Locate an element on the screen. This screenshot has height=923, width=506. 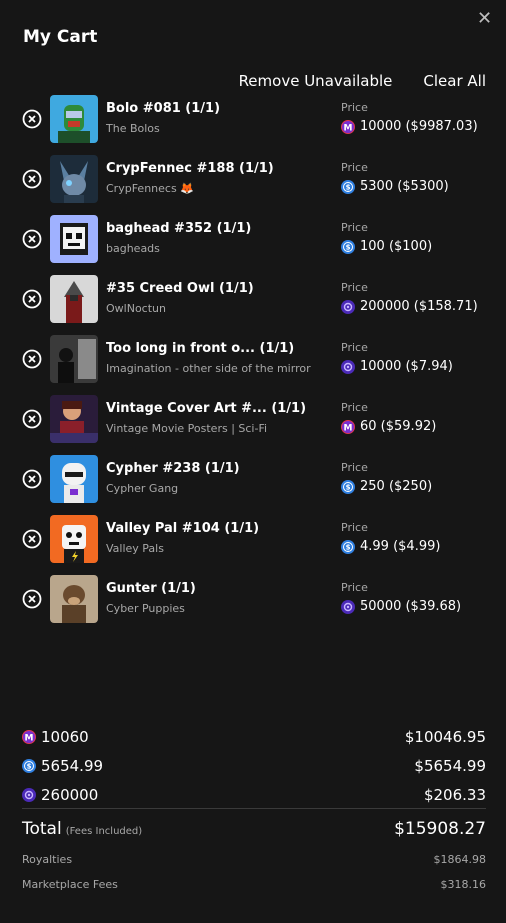
item-name: #35 Creed Owl (1/1) is located at coordinates (180, 288).